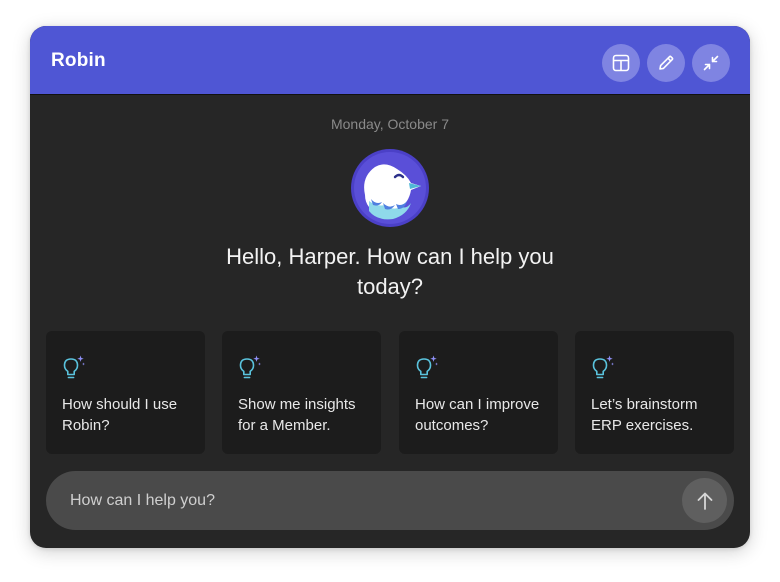  What do you see at coordinates (478, 392) in the screenshot?
I see `suggestion-card: How can I improve outcomes?` at bounding box center [478, 392].